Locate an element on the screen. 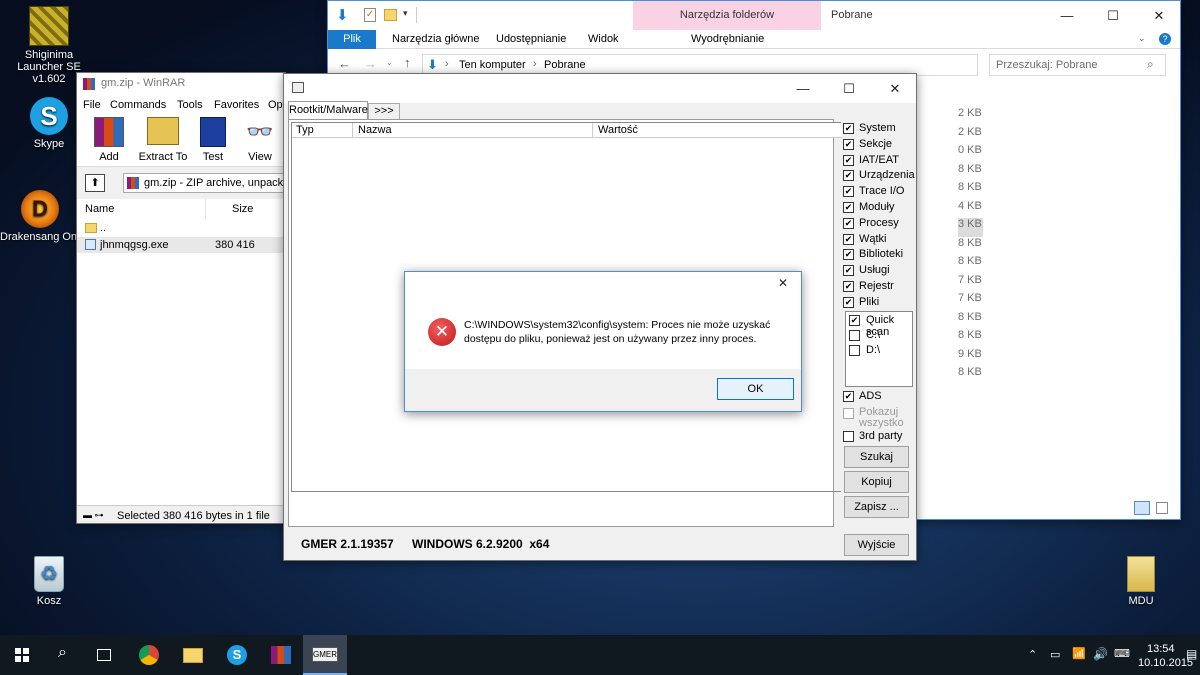  tab-rootkit-malware: Rootkit/Malware is located at coordinates (328, 110).